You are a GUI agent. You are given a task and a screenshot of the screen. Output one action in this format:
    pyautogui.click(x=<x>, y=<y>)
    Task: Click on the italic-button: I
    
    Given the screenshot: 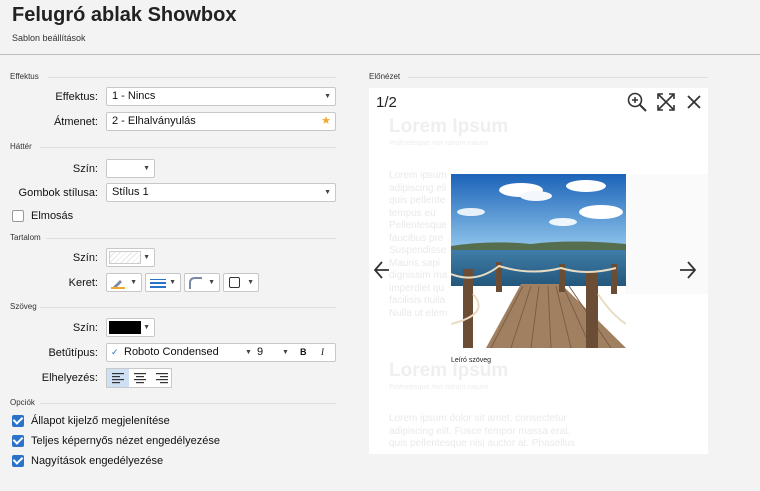 What is the action you would take?
    pyautogui.click(x=322, y=352)
    